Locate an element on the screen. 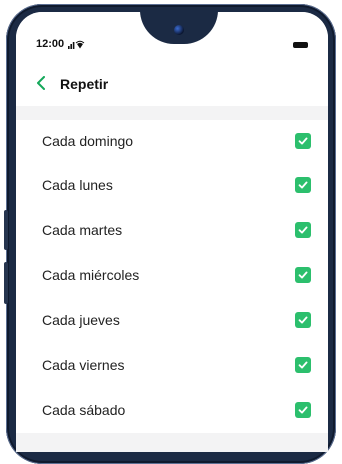 The image size is (342, 464). battery-icon is located at coordinates (300, 45).